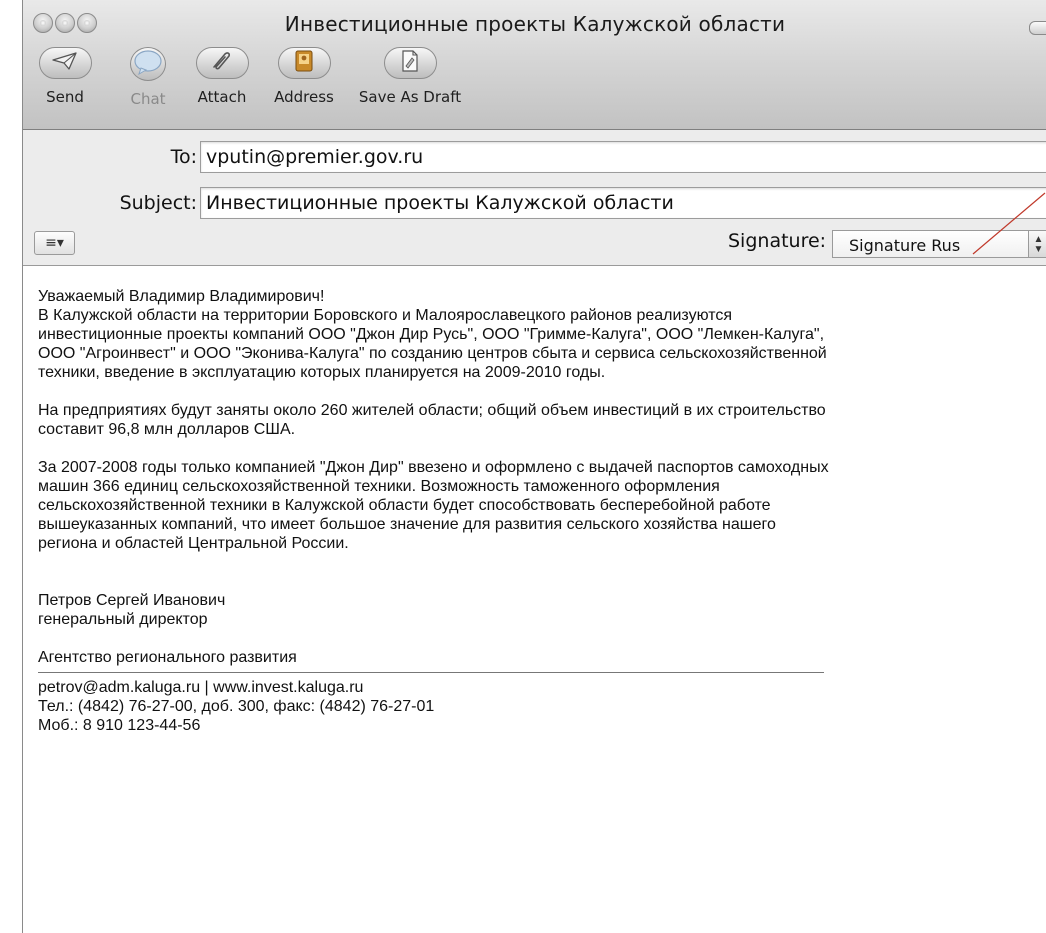 The image size is (1046, 933). Describe the element at coordinates (167, 657) in the screenshot. I see `signature-organization: Агентство регионального развития` at that location.